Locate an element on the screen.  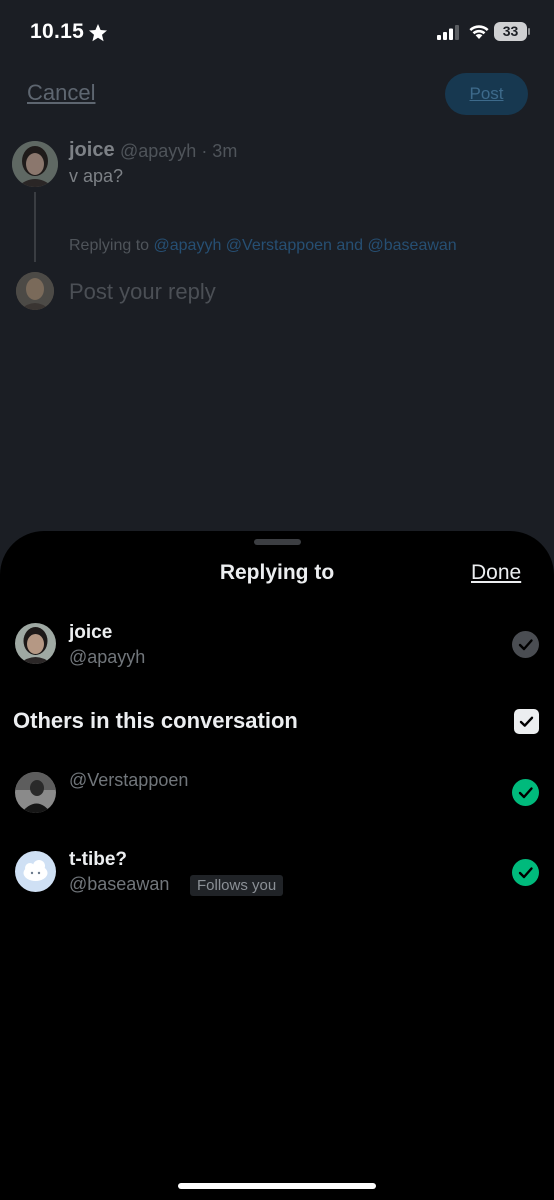
primary-user-avatar is located at coordinates (35, 643).